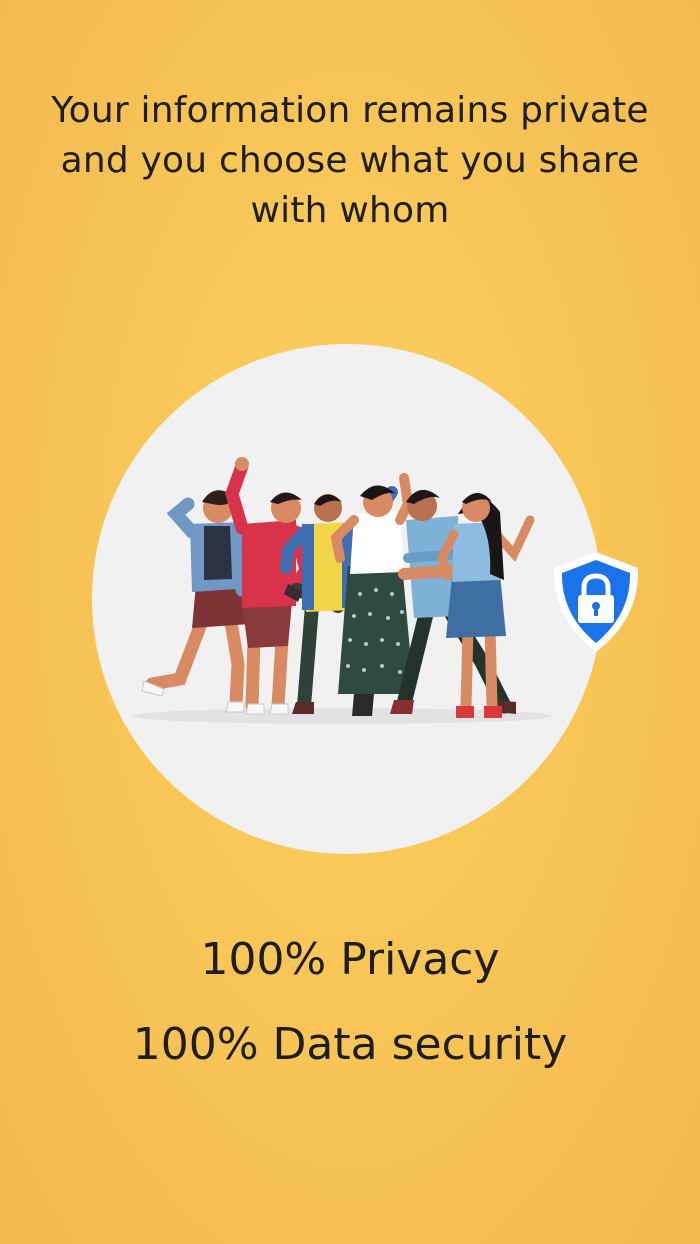  Describe the element at coordinates (596, 602) in the screenshot. I see `shield-lock-icon` at that location.